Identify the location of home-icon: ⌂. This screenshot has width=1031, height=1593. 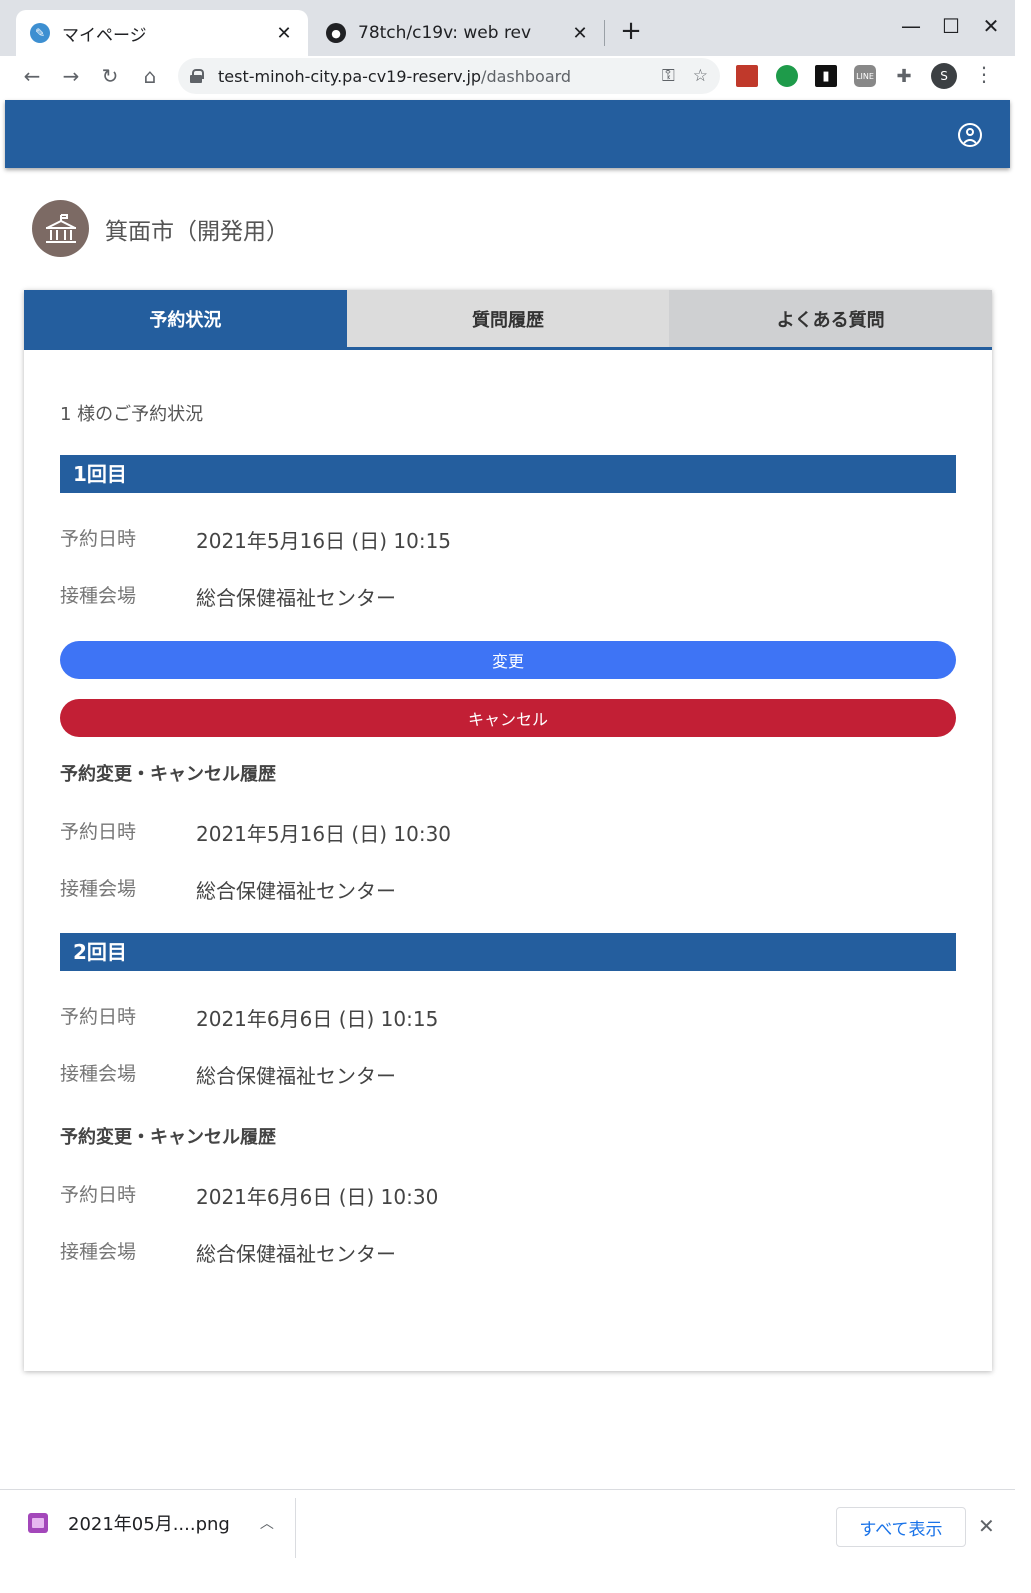
(150, 76).